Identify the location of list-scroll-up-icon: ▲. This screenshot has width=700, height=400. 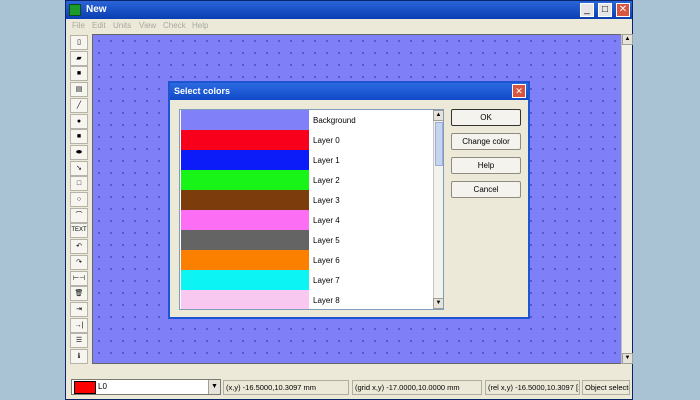
(438, 115).